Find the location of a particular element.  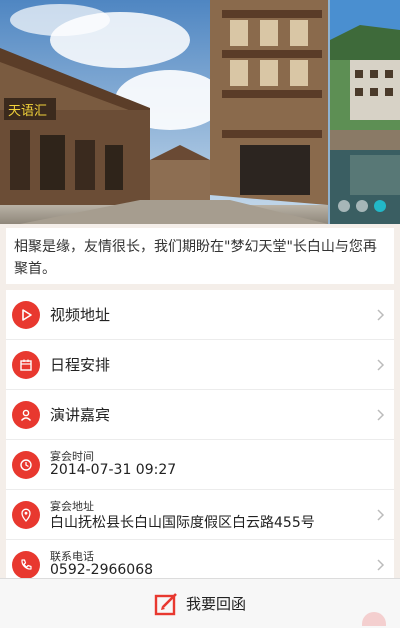

menu-item-speakers: 演讲嘉宾 is located at coordinates (200, 415).